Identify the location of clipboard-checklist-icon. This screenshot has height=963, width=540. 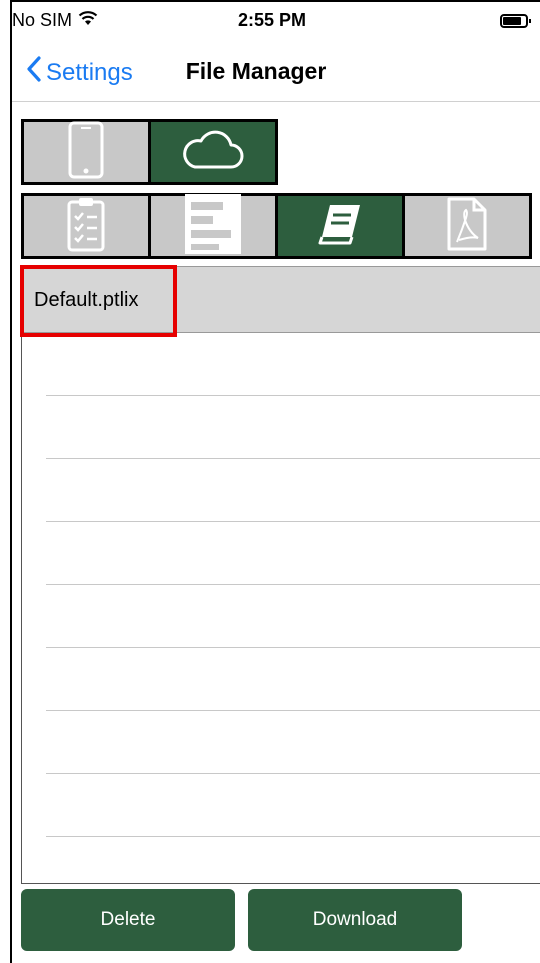
(86, 226).